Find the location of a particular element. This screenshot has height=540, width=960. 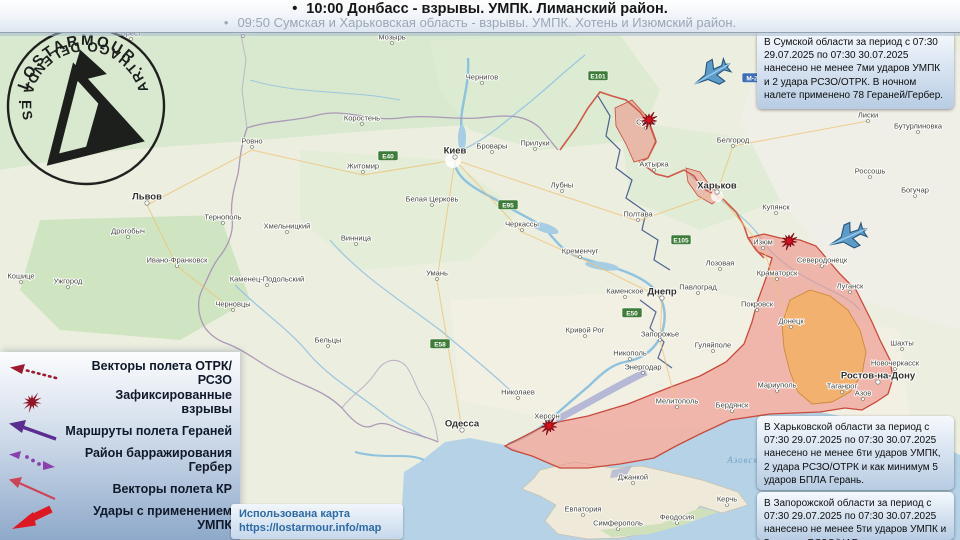

city-label: Северодонецк is located at coordinates (822, 260).